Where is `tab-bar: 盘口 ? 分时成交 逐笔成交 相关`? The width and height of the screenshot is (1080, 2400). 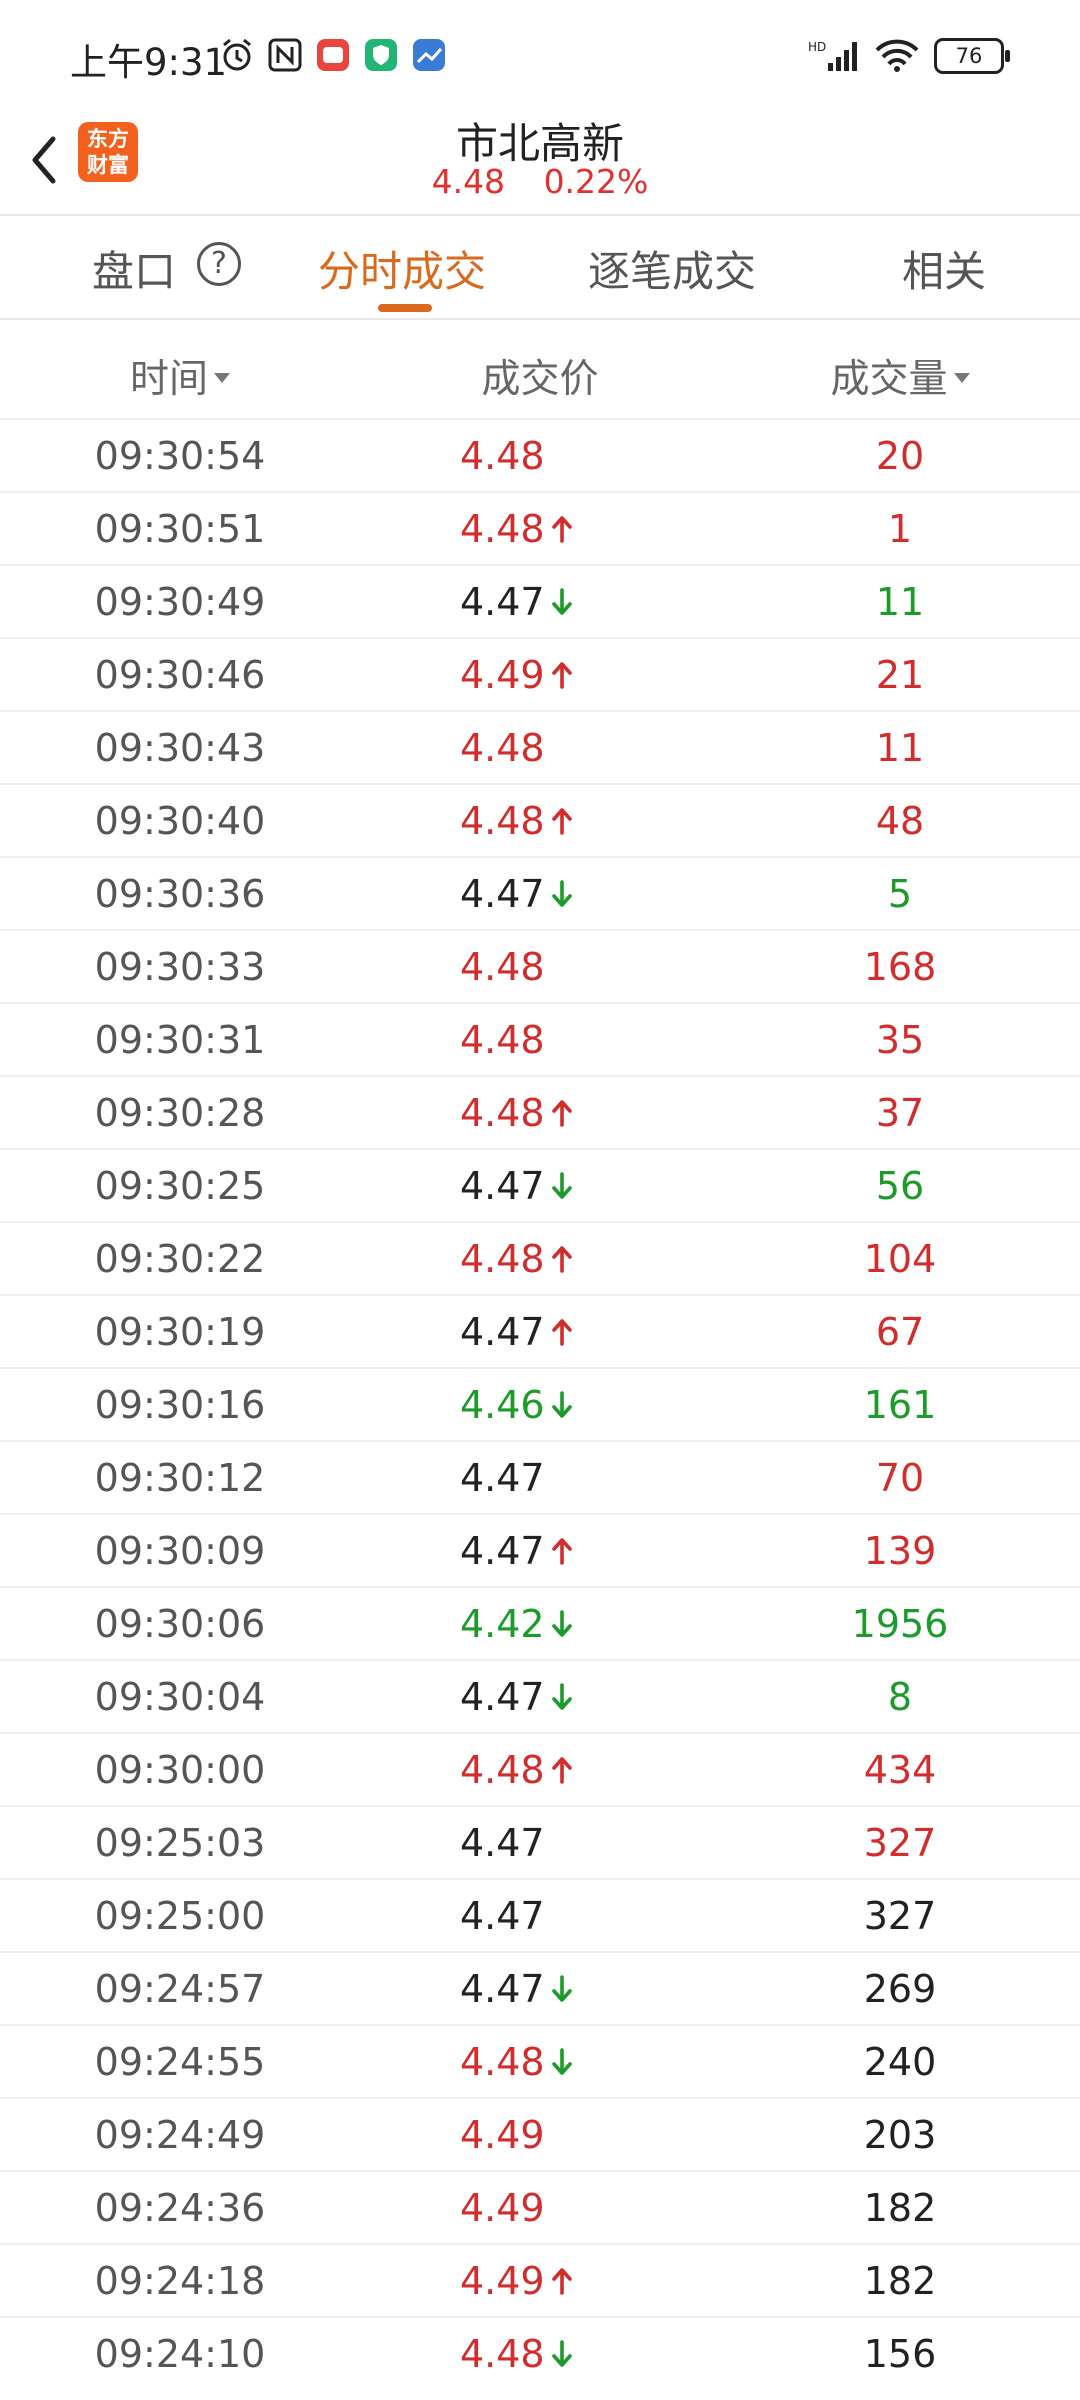
tab-bar: 盘口 ? 分时成交 逐笔成交 相关 is located at coordinates (540, 266).